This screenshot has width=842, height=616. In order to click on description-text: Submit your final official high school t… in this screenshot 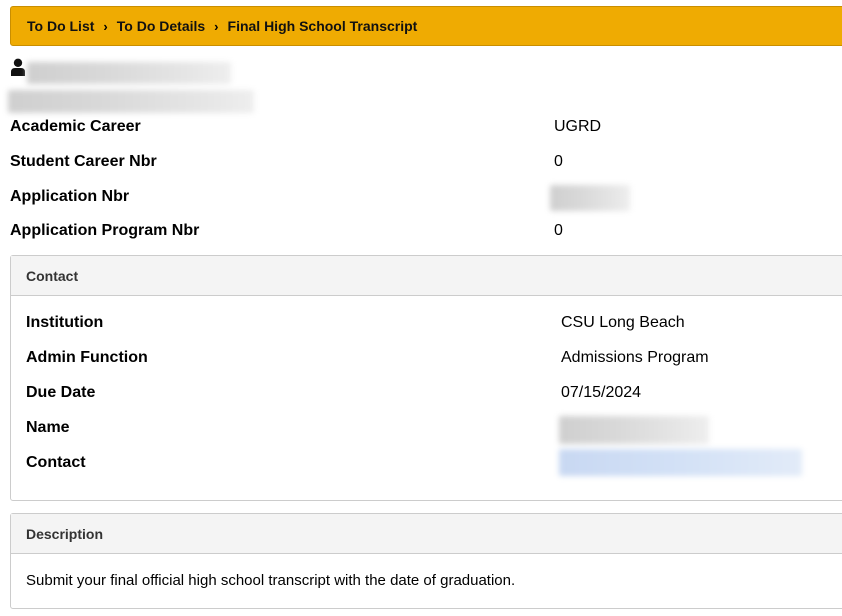, I will do `click(271, 580)`.